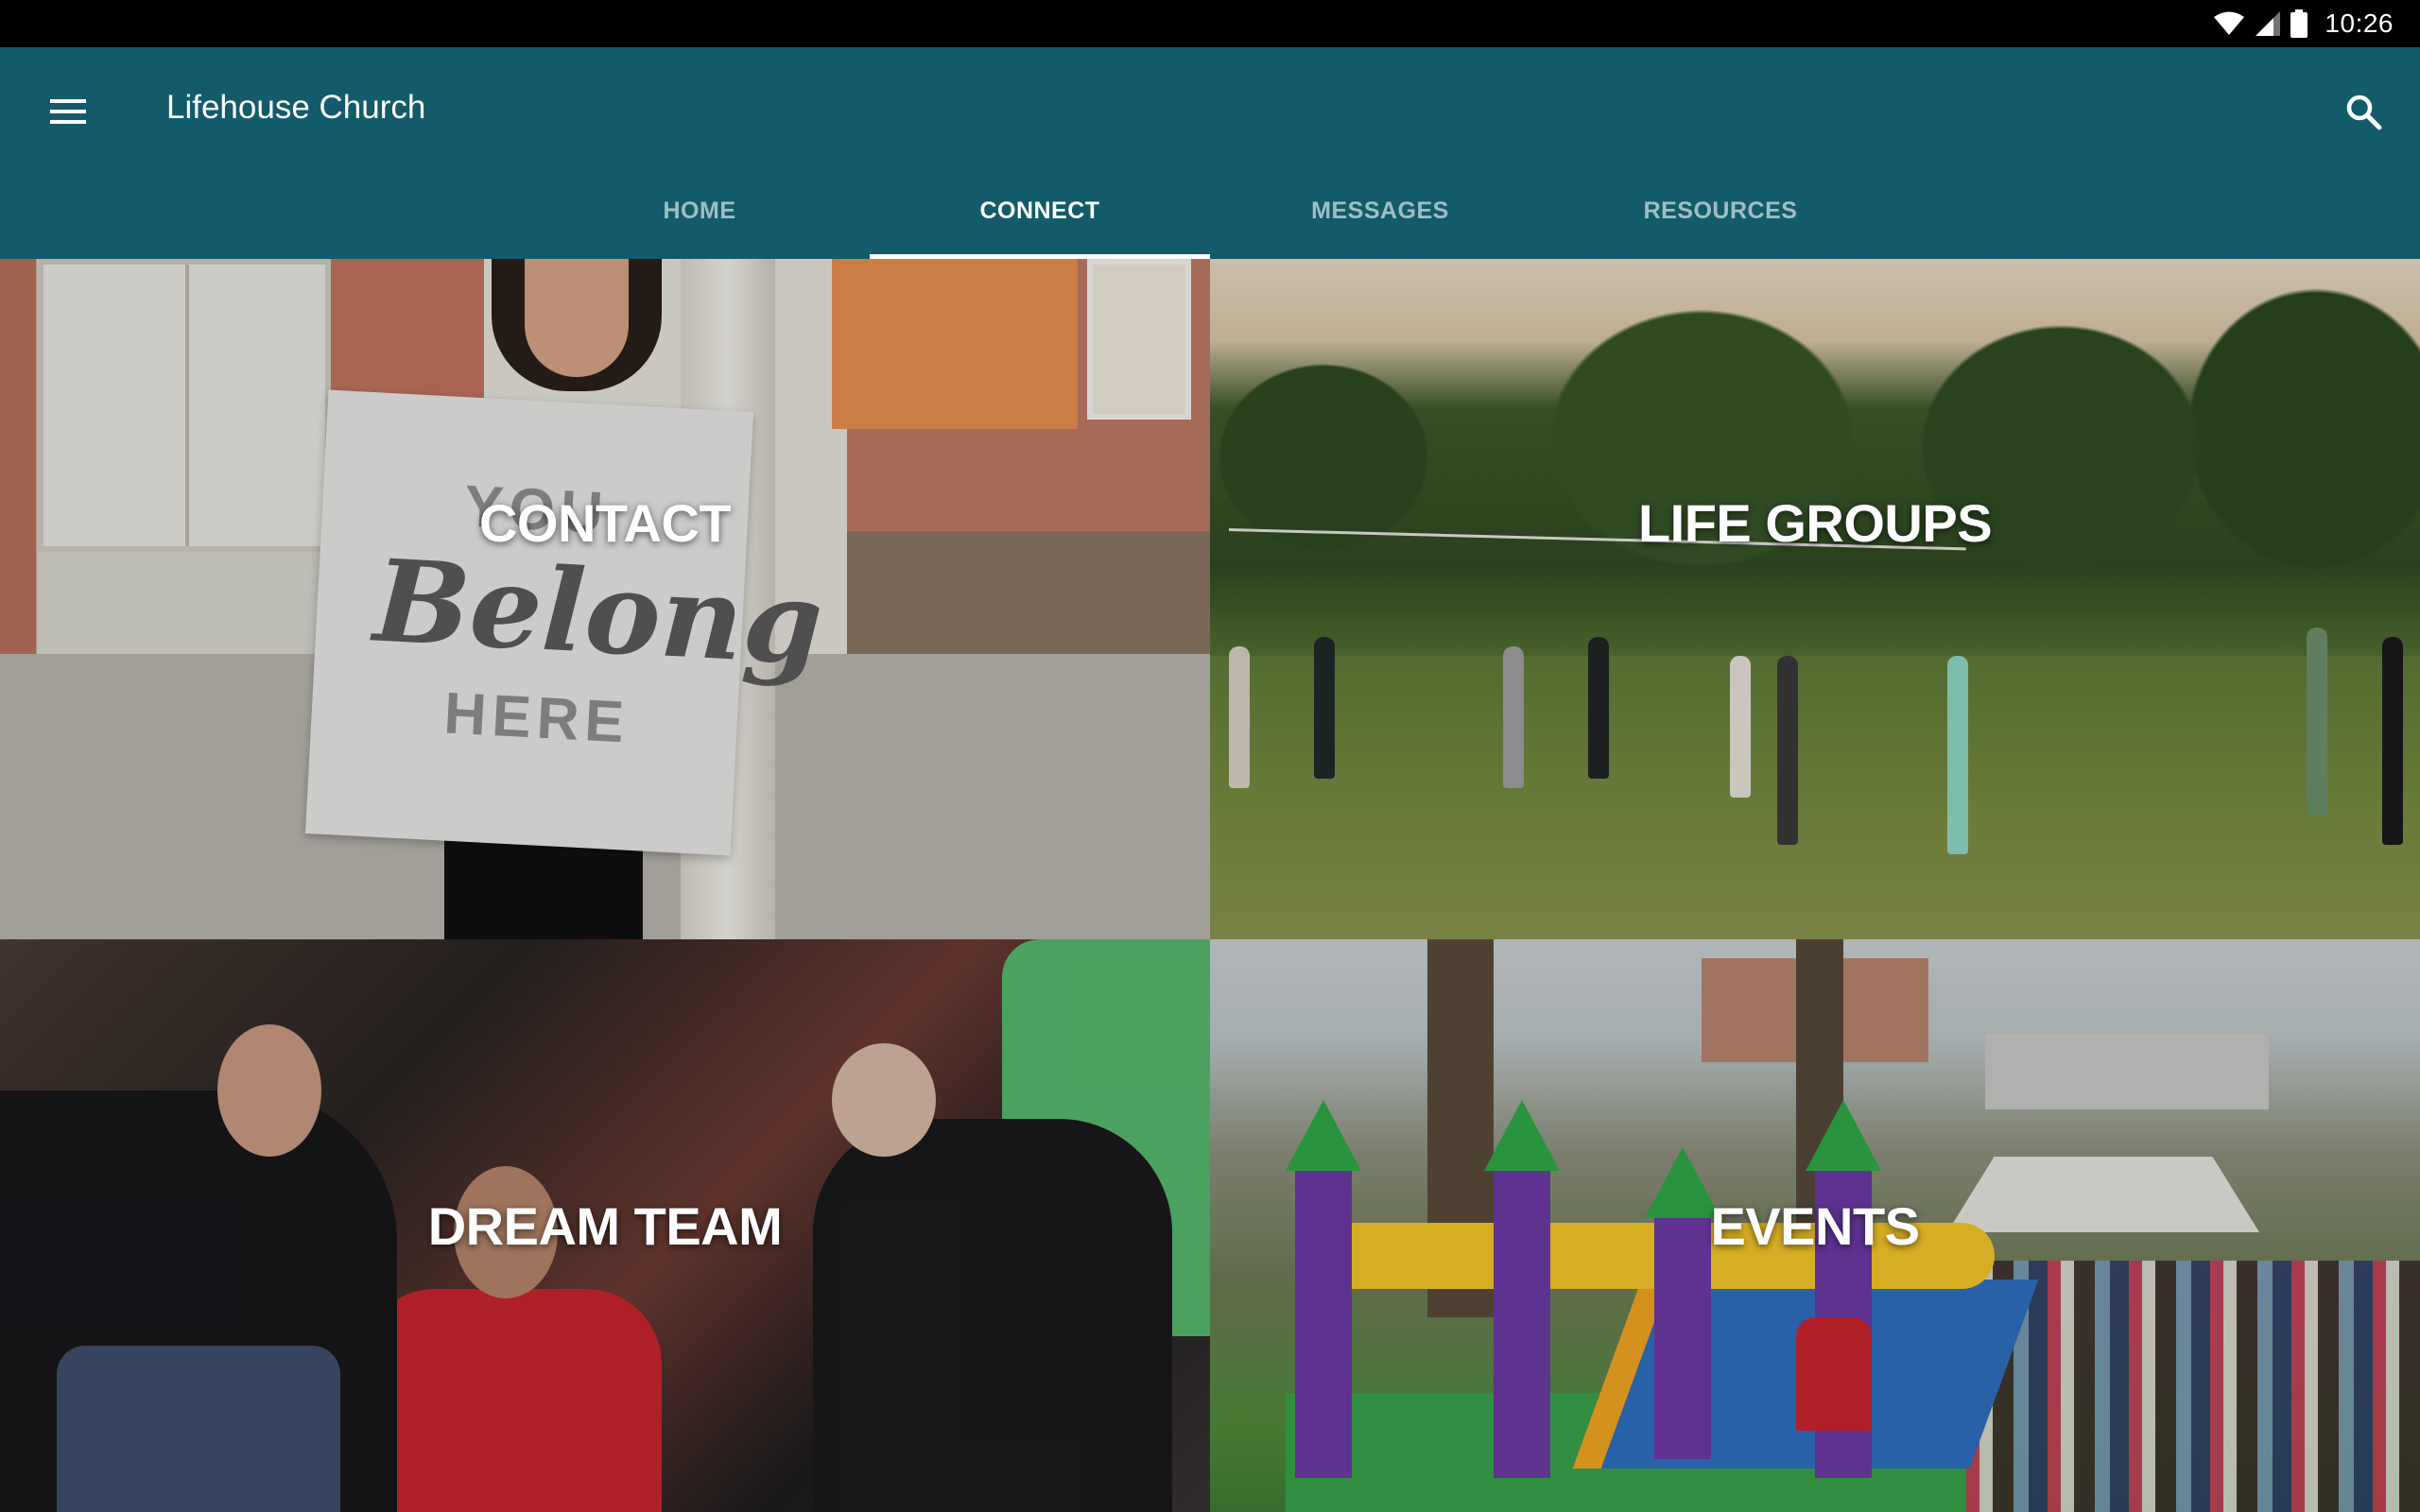 The height and width of the screenshot is (1512, 2420). Describe the element at coordinates (2299, 23) in the screenshot. I see `battery-icon` at that location.